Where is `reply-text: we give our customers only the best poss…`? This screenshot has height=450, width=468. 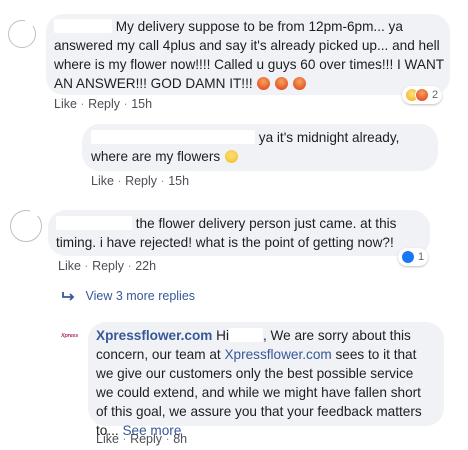
reply-text: we give our customers only the best poss… is located at coordinates (255, 373).